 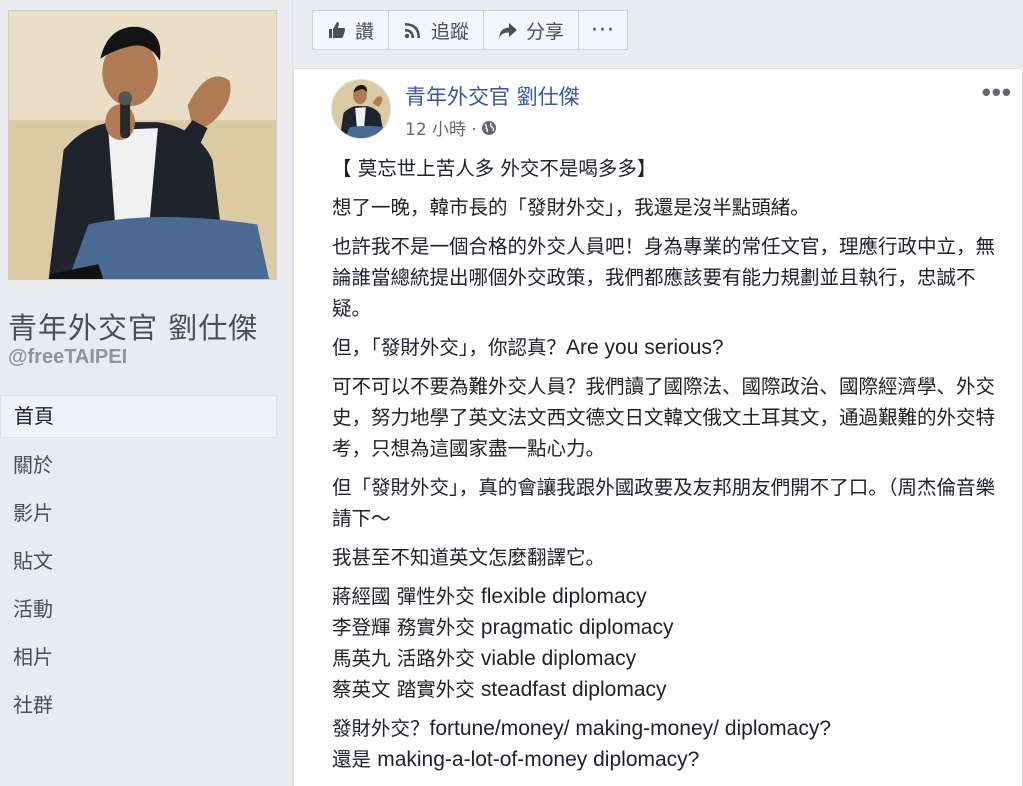 I want to click on post-paragraph: 【 莫忘世上苦人多 外交不是喝多多】, so click(x=494, y=168).